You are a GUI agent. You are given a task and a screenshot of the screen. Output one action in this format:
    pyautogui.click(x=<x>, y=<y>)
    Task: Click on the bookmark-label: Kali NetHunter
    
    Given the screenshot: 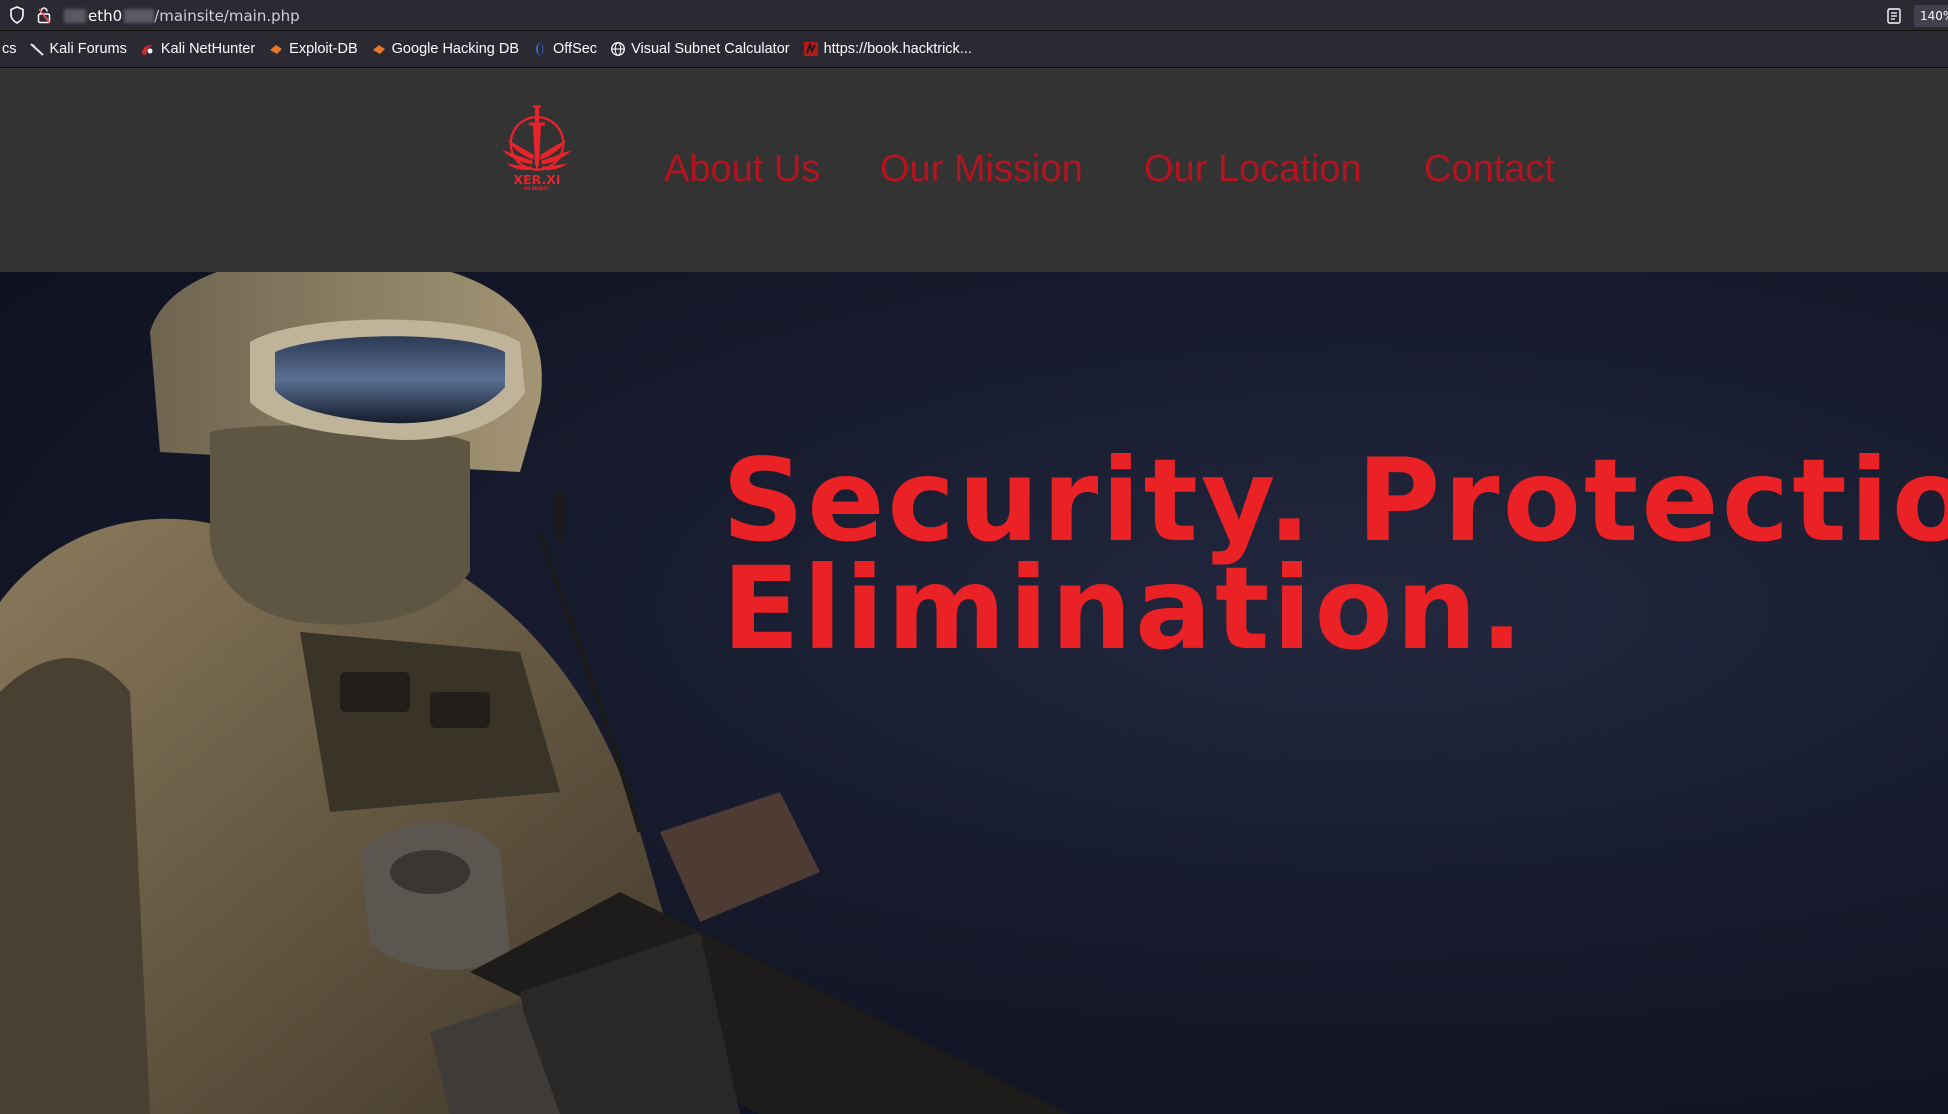 What is the action you would take?
    pyautogui.click(x=208, y=49)
    